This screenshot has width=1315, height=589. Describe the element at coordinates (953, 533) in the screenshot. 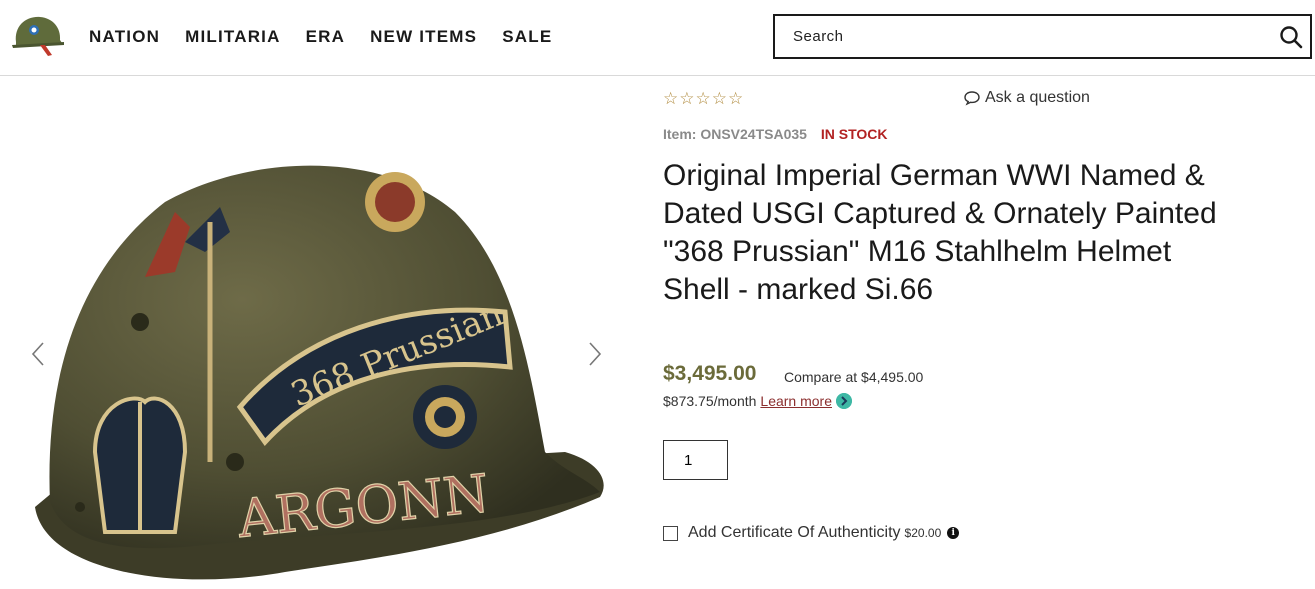

I see `info-icon: i` at that location.